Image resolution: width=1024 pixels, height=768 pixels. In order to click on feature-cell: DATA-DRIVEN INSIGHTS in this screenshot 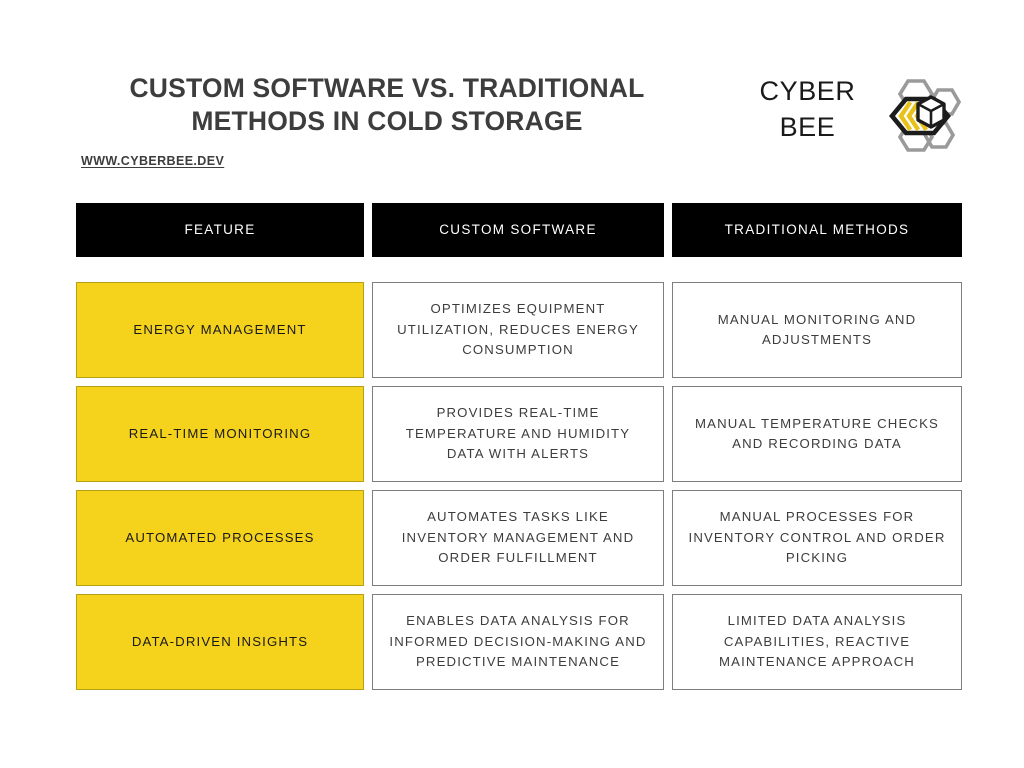, I will do `click(220, 642)`.